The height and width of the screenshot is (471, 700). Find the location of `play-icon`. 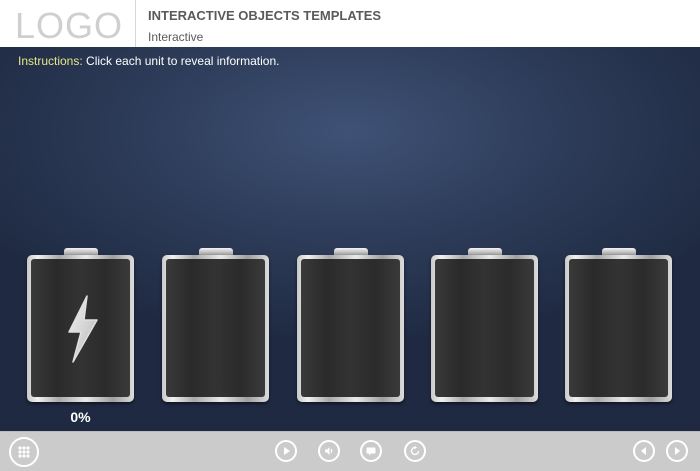

play-icon is located at coordinates (287, 451).